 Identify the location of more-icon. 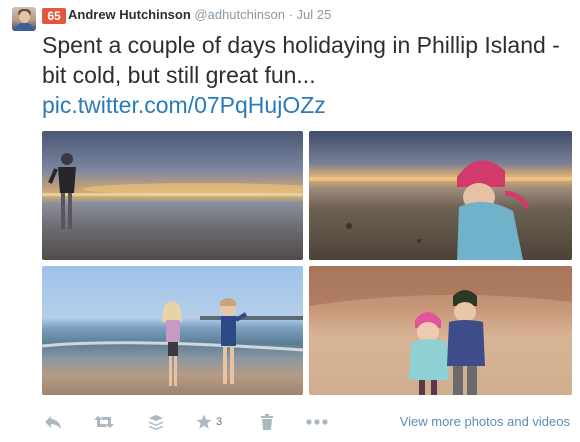
(317, 422).